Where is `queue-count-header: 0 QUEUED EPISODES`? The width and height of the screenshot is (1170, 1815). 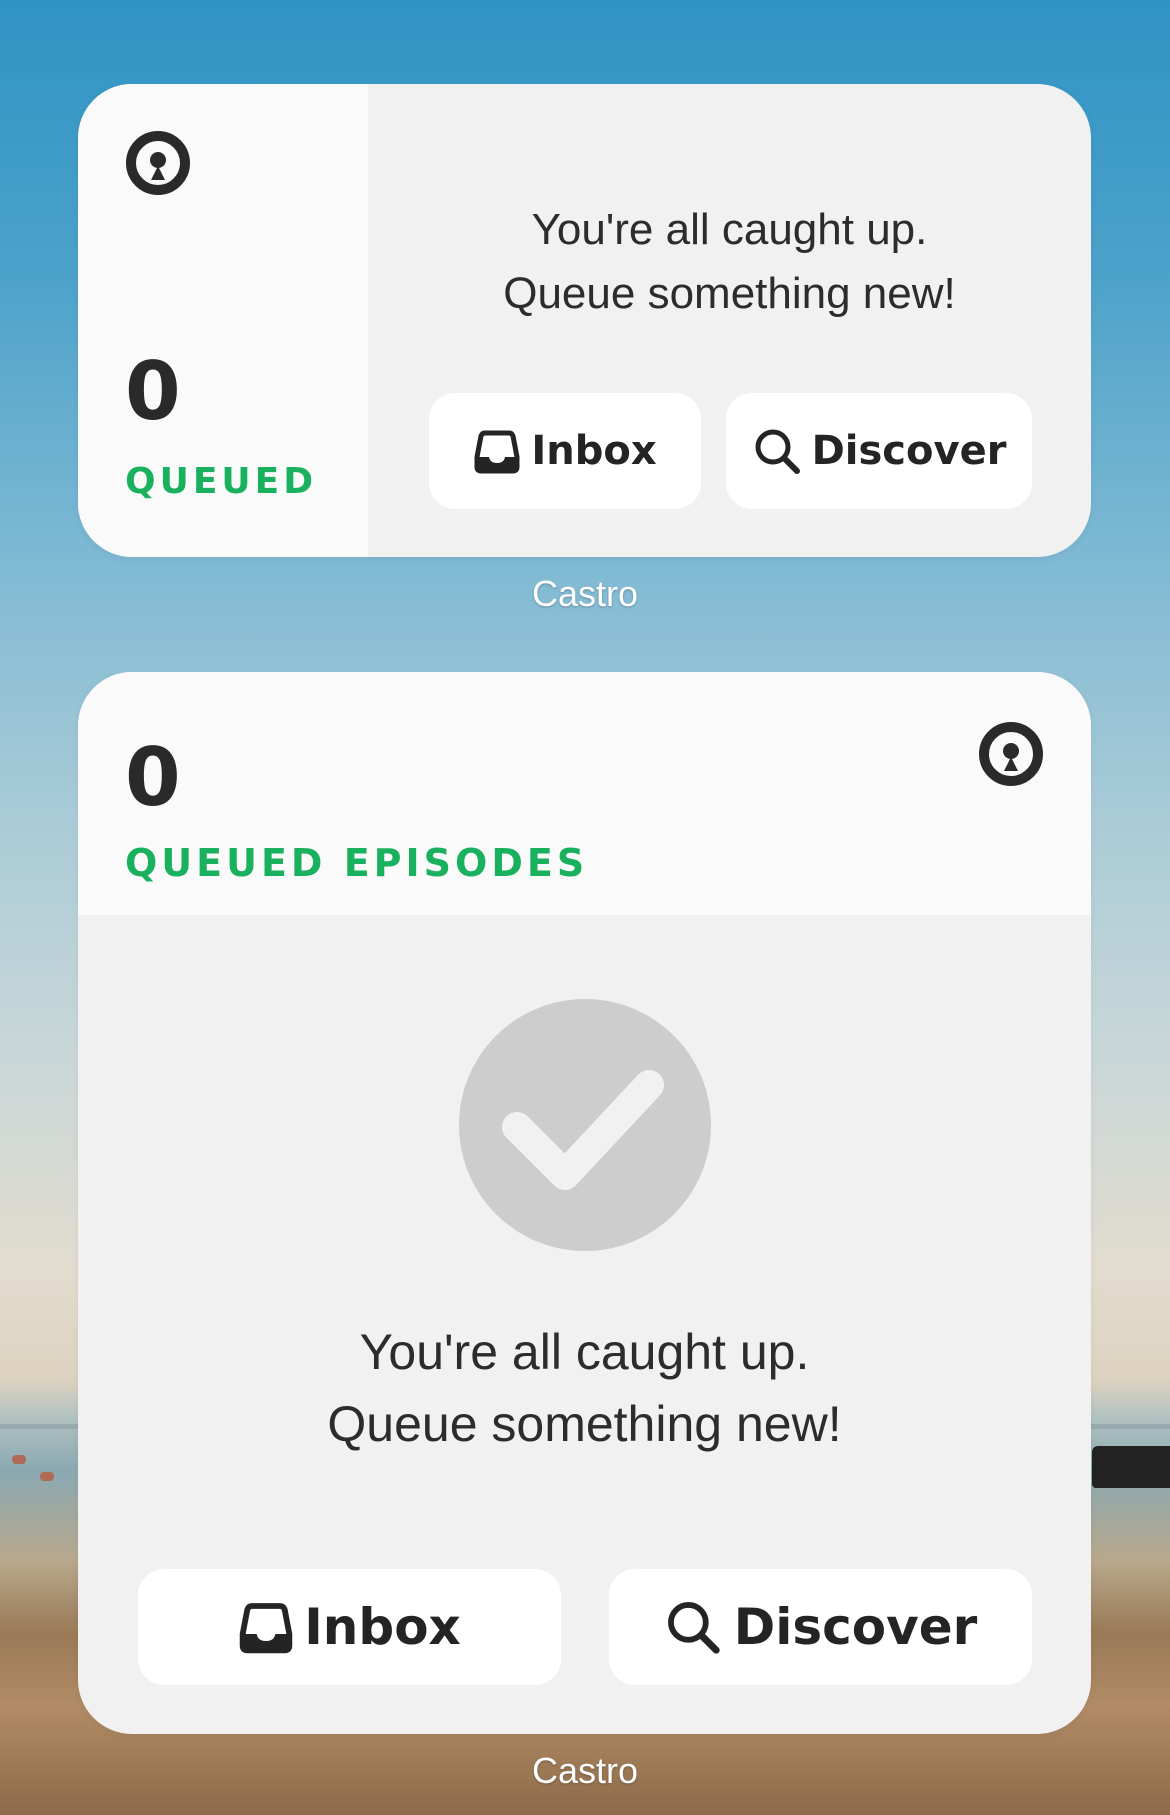 queue-count-header: 0 QUEUED EPISODES is located at coordinates (584, 793).